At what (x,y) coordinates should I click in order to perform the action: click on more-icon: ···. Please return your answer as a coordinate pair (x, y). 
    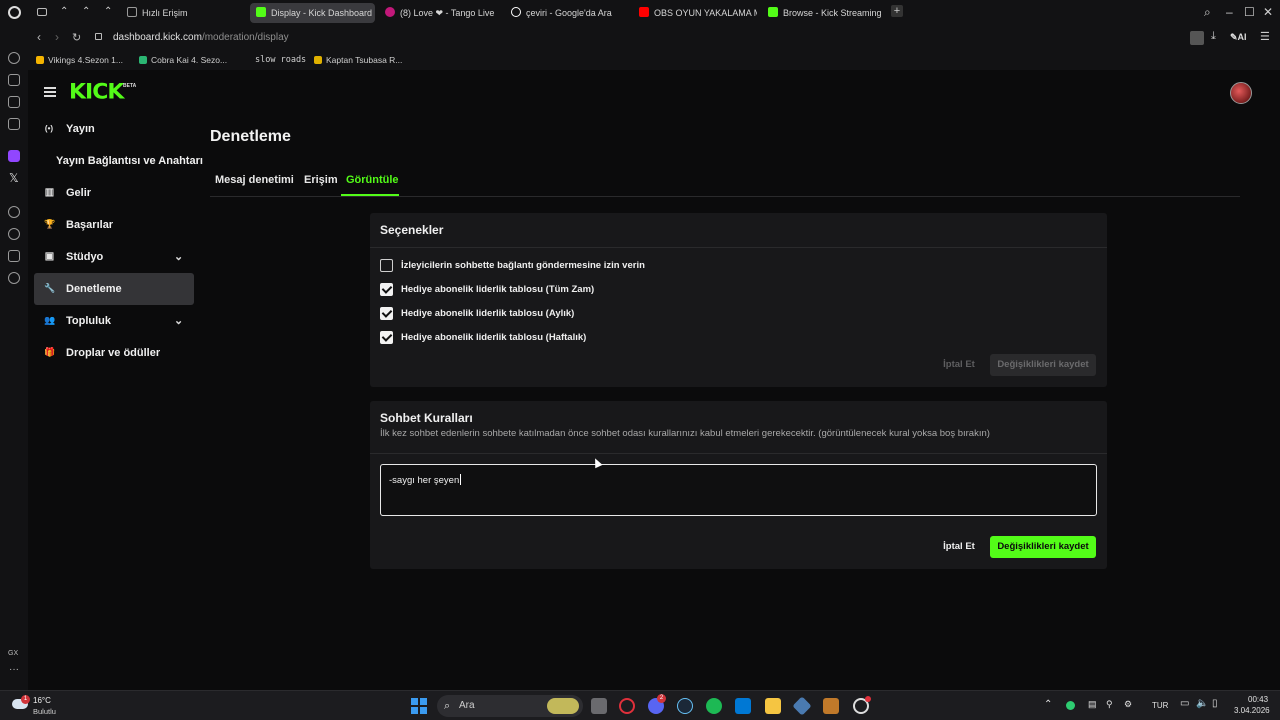
    Looking at the image, I should click on (14, 669).